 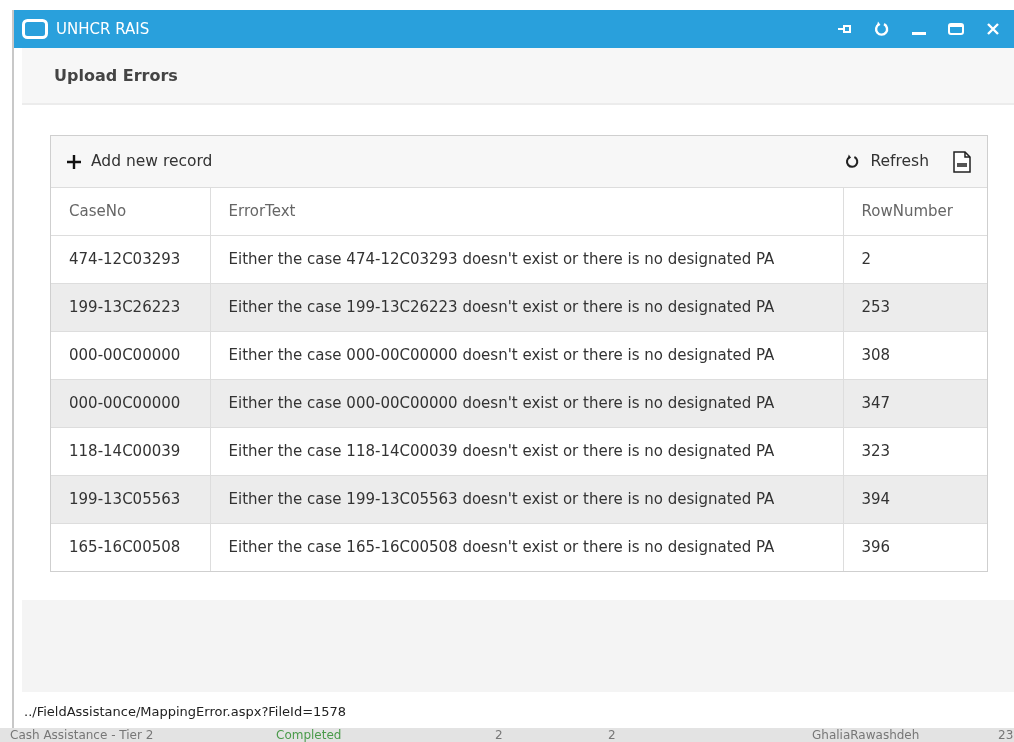 I want to click on refresh-icon, so click(x=853, y=161).